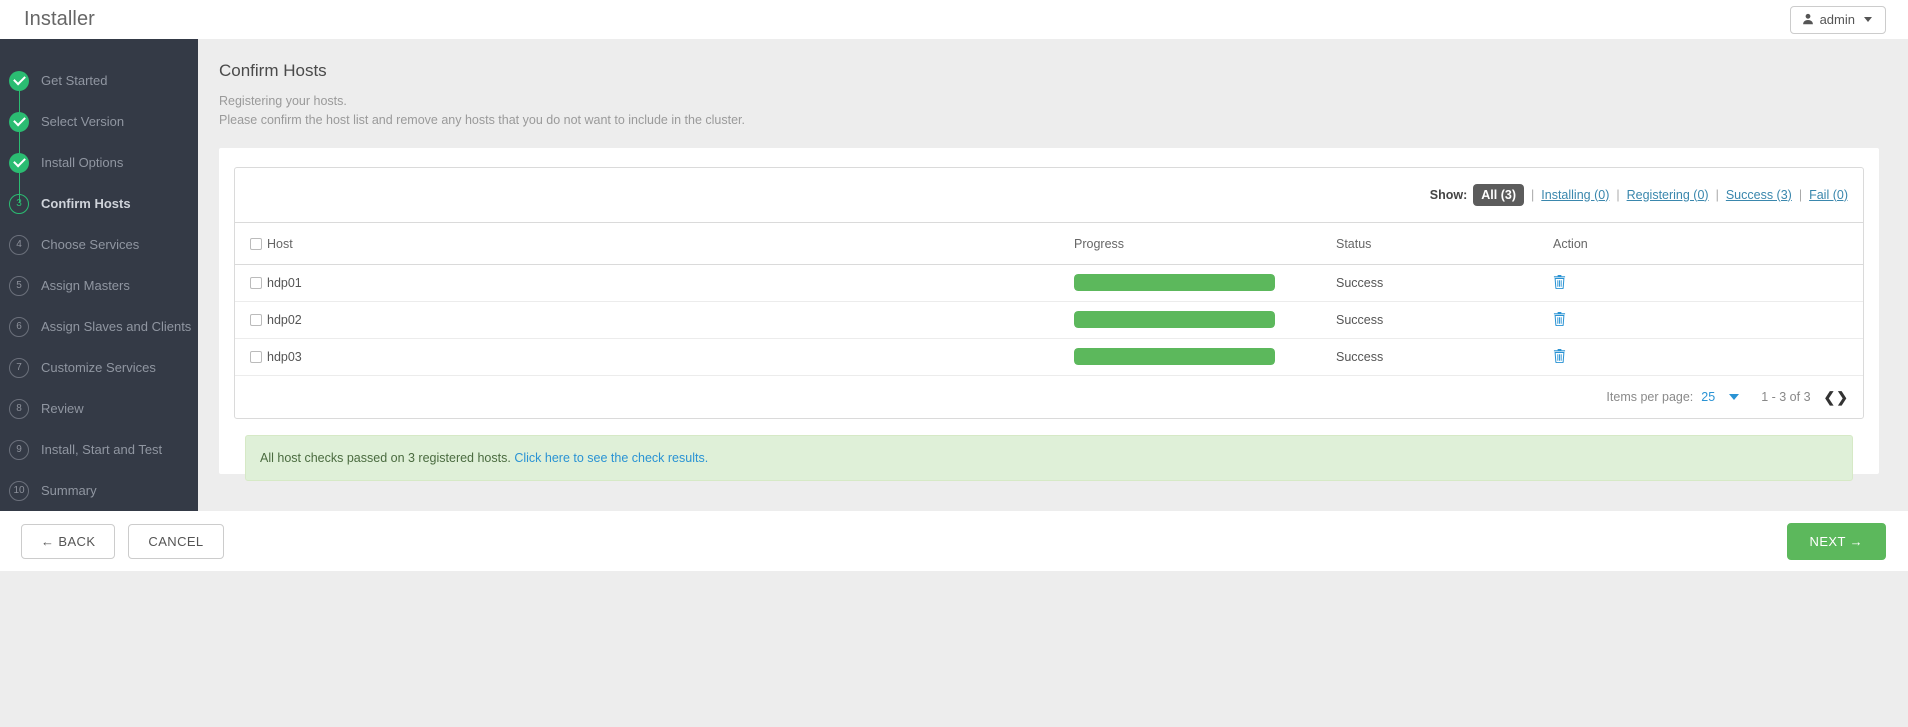 This screenshot has height=727, width=1908. I want to click on pagination-nav: ❮ ❯, so click(1836, 397).